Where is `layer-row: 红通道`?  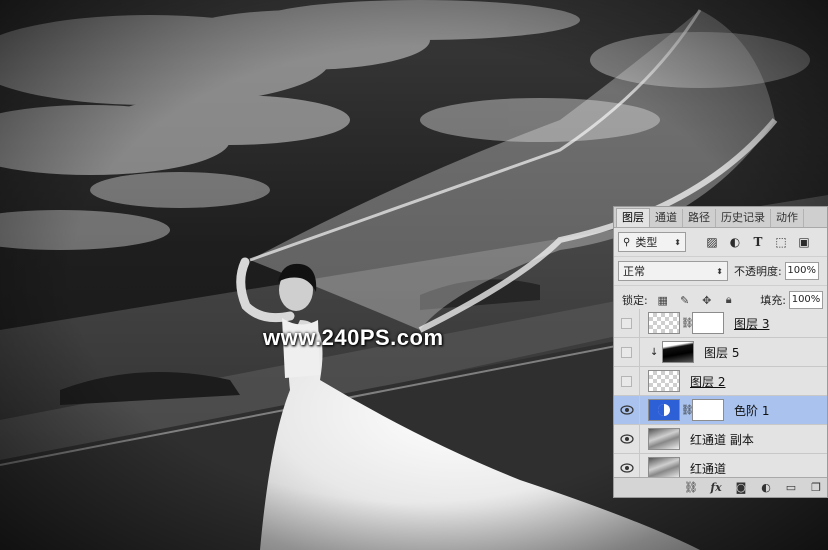 layer-row: 红通道 is located at coordinates (720, 465).